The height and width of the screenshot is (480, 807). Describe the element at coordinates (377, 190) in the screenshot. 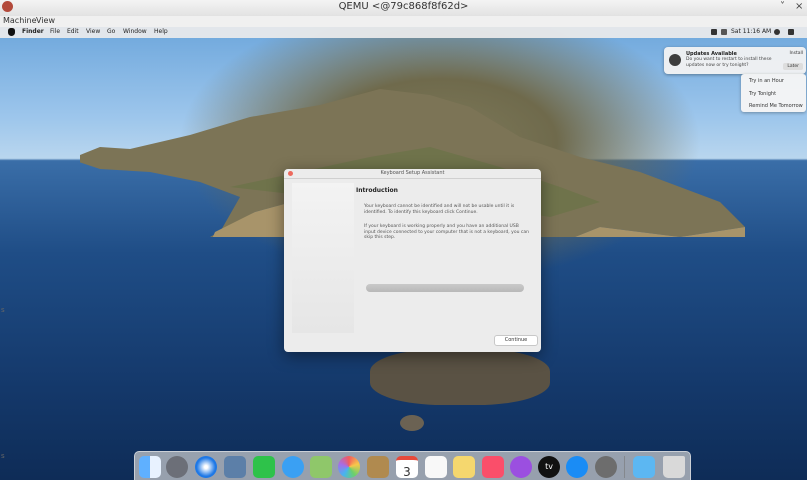

I see `dialog-heading: Introduction` at that location.